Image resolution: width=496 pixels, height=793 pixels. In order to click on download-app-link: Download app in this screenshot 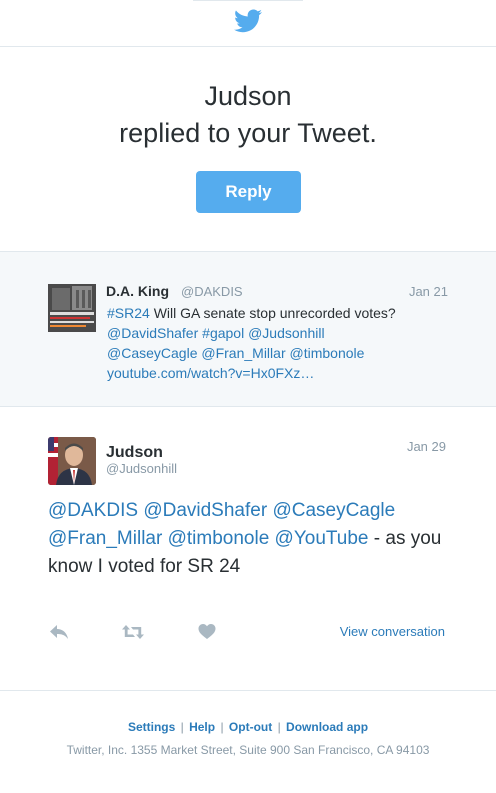, I will do `click(327, 727)`.